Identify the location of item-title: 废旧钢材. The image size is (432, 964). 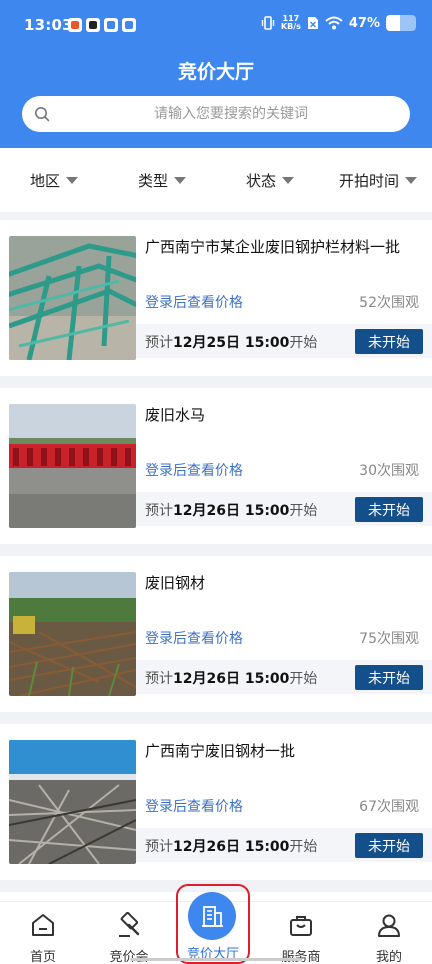
(175, 583).